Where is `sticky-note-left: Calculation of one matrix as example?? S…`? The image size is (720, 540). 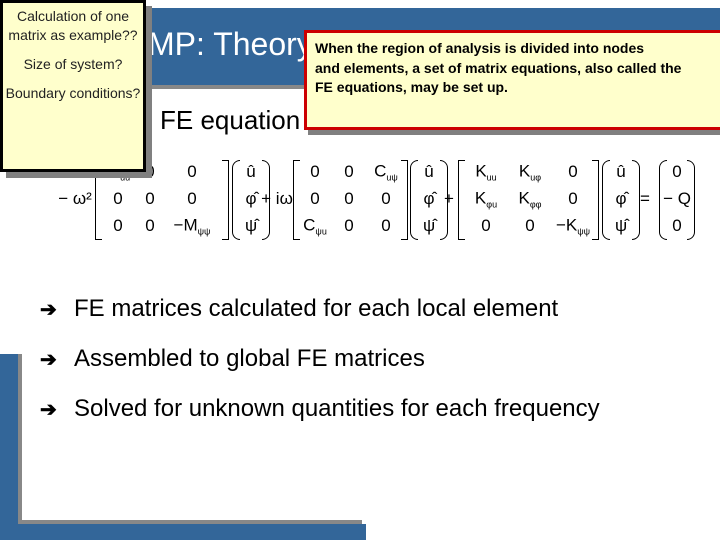
sticky-note-left: Calculation of one matrix as example?? S… is located at coordinates (73, 86).